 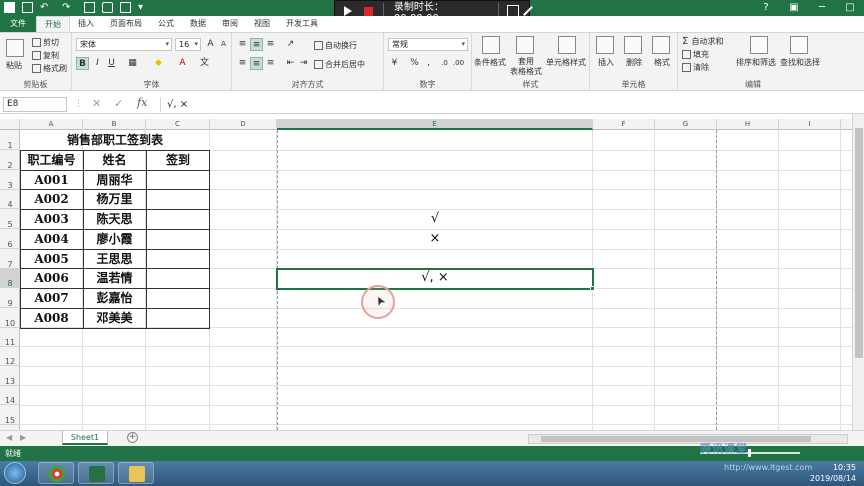 What do you see at coordinates (435, 239) in the screenshot?
I see `cell-e6: ×` at bounding box center [435, 239].